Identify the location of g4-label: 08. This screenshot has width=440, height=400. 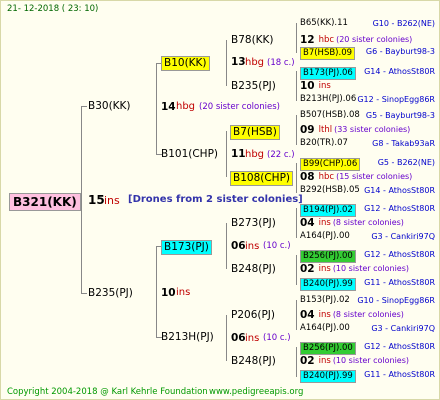
(307, 177).